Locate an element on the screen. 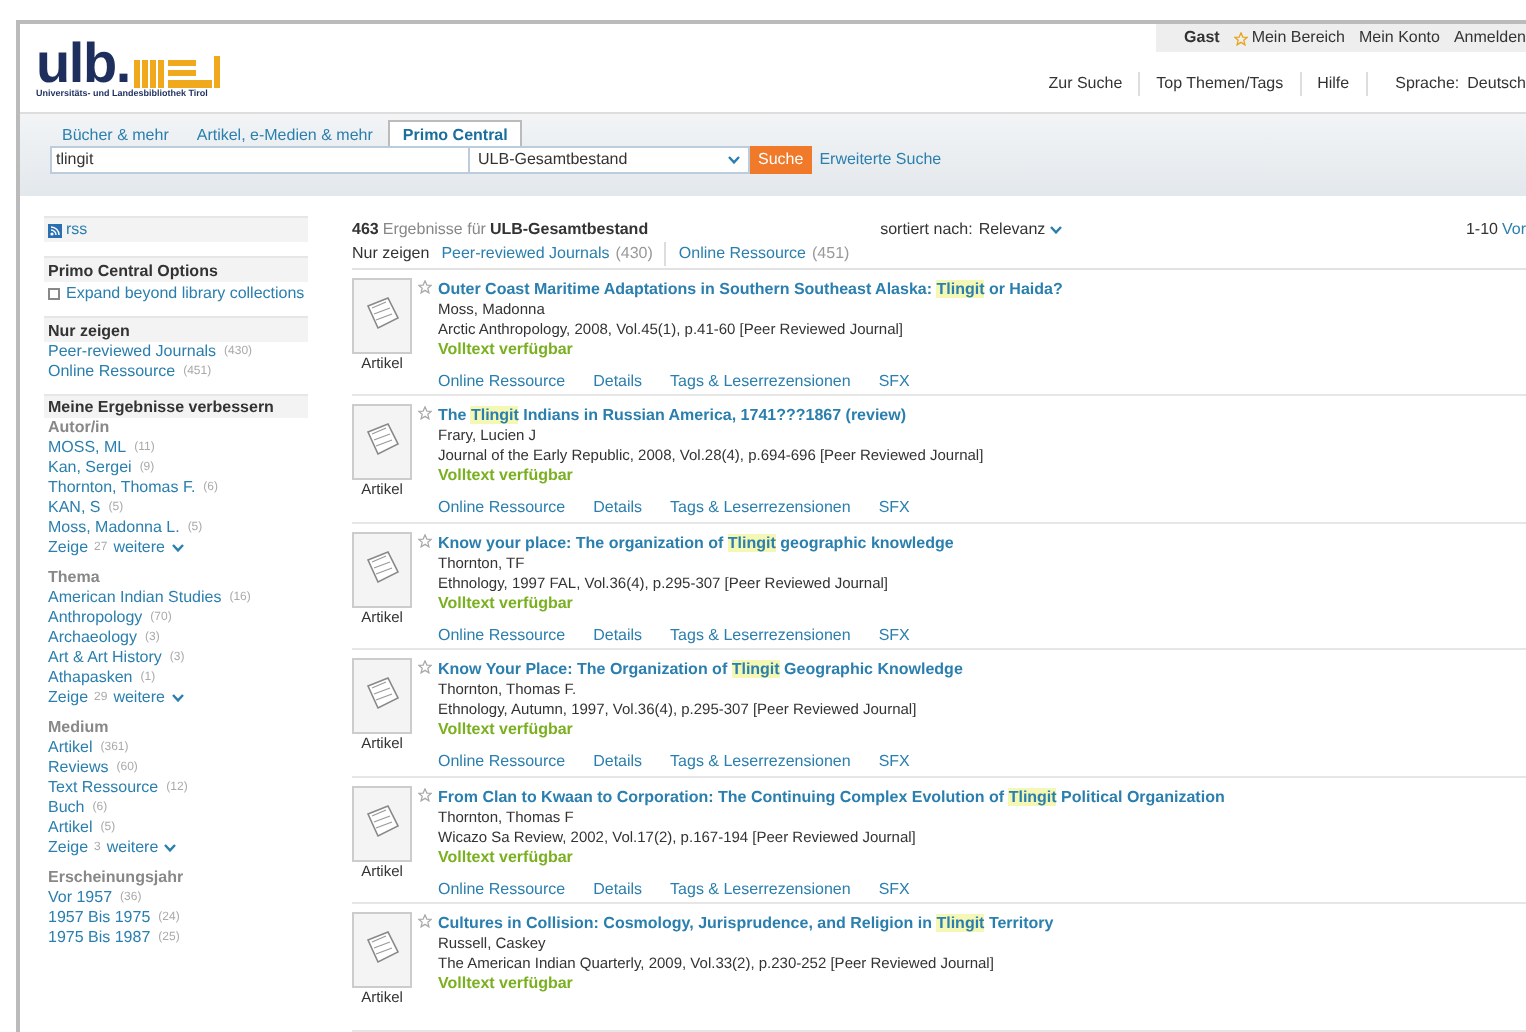  scope-dropdown: ULB-Gesamtbestand is located at coordinates (610, 160).